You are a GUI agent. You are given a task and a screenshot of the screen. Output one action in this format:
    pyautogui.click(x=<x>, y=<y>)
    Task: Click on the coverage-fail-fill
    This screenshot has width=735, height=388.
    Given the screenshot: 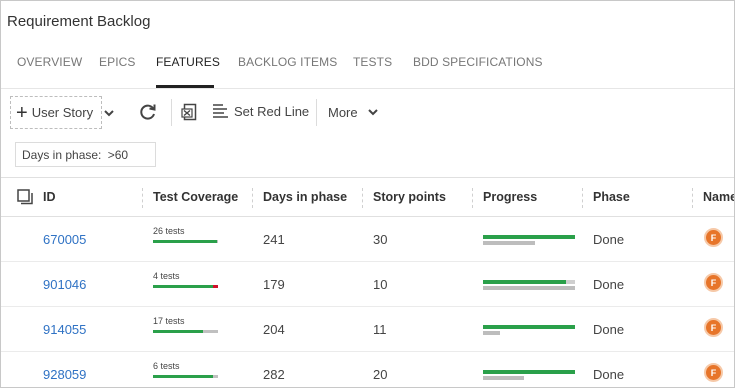 What is the action you would take?
    pyautogui.click(x=215, y=286)
    